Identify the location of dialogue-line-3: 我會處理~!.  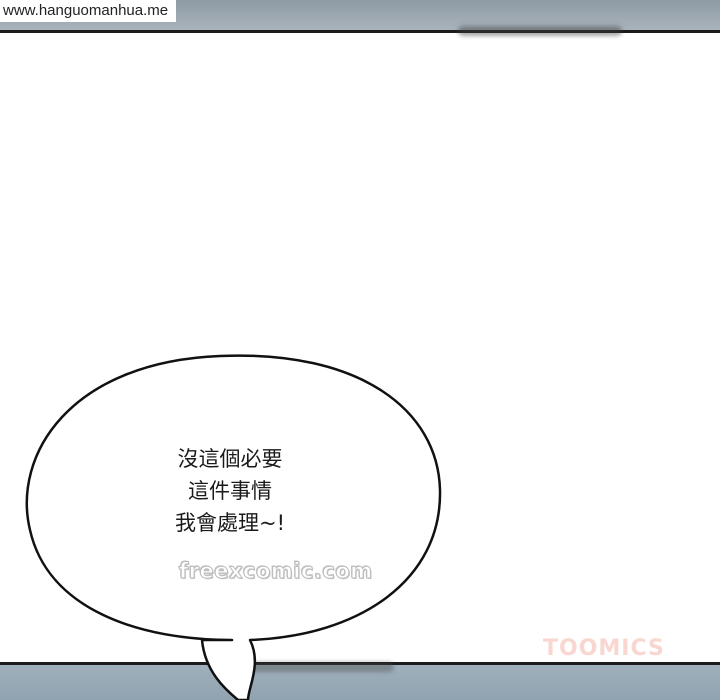
(229, 523).